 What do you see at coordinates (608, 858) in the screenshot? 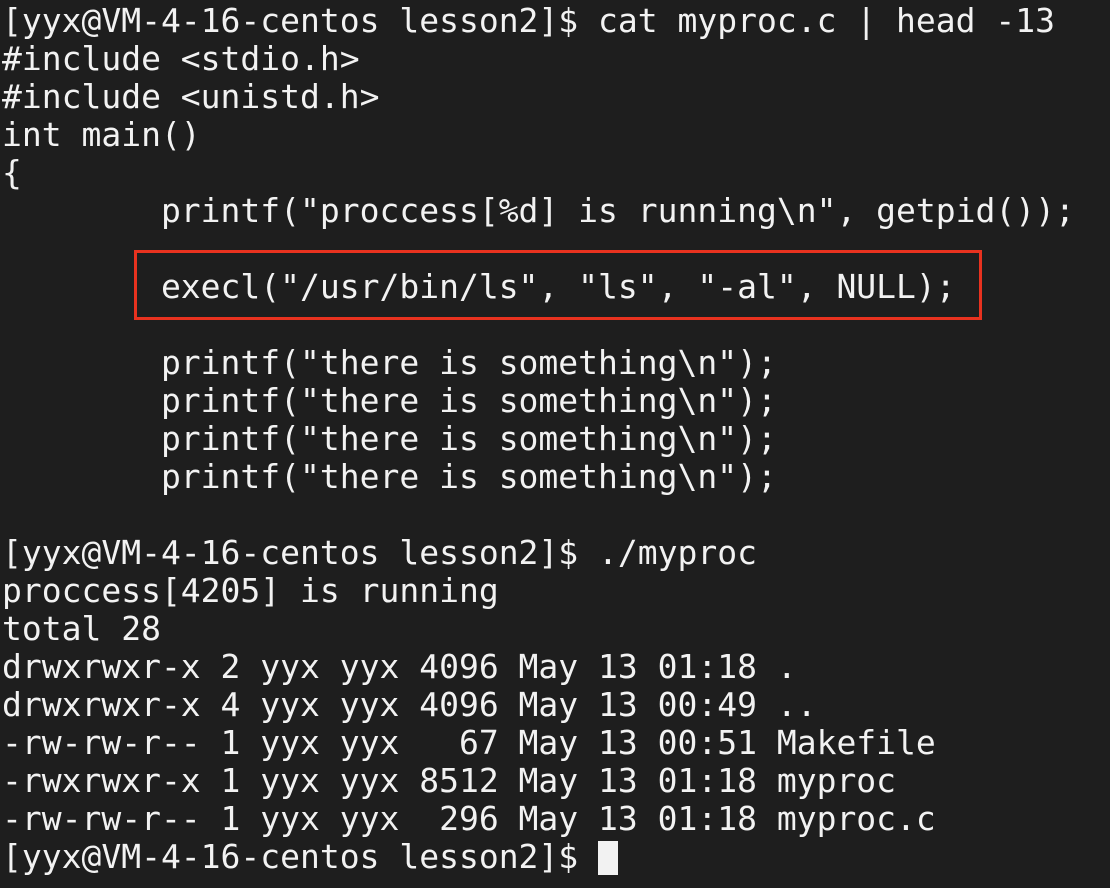
I see `text-cursor` at bounding box center [608, 858].